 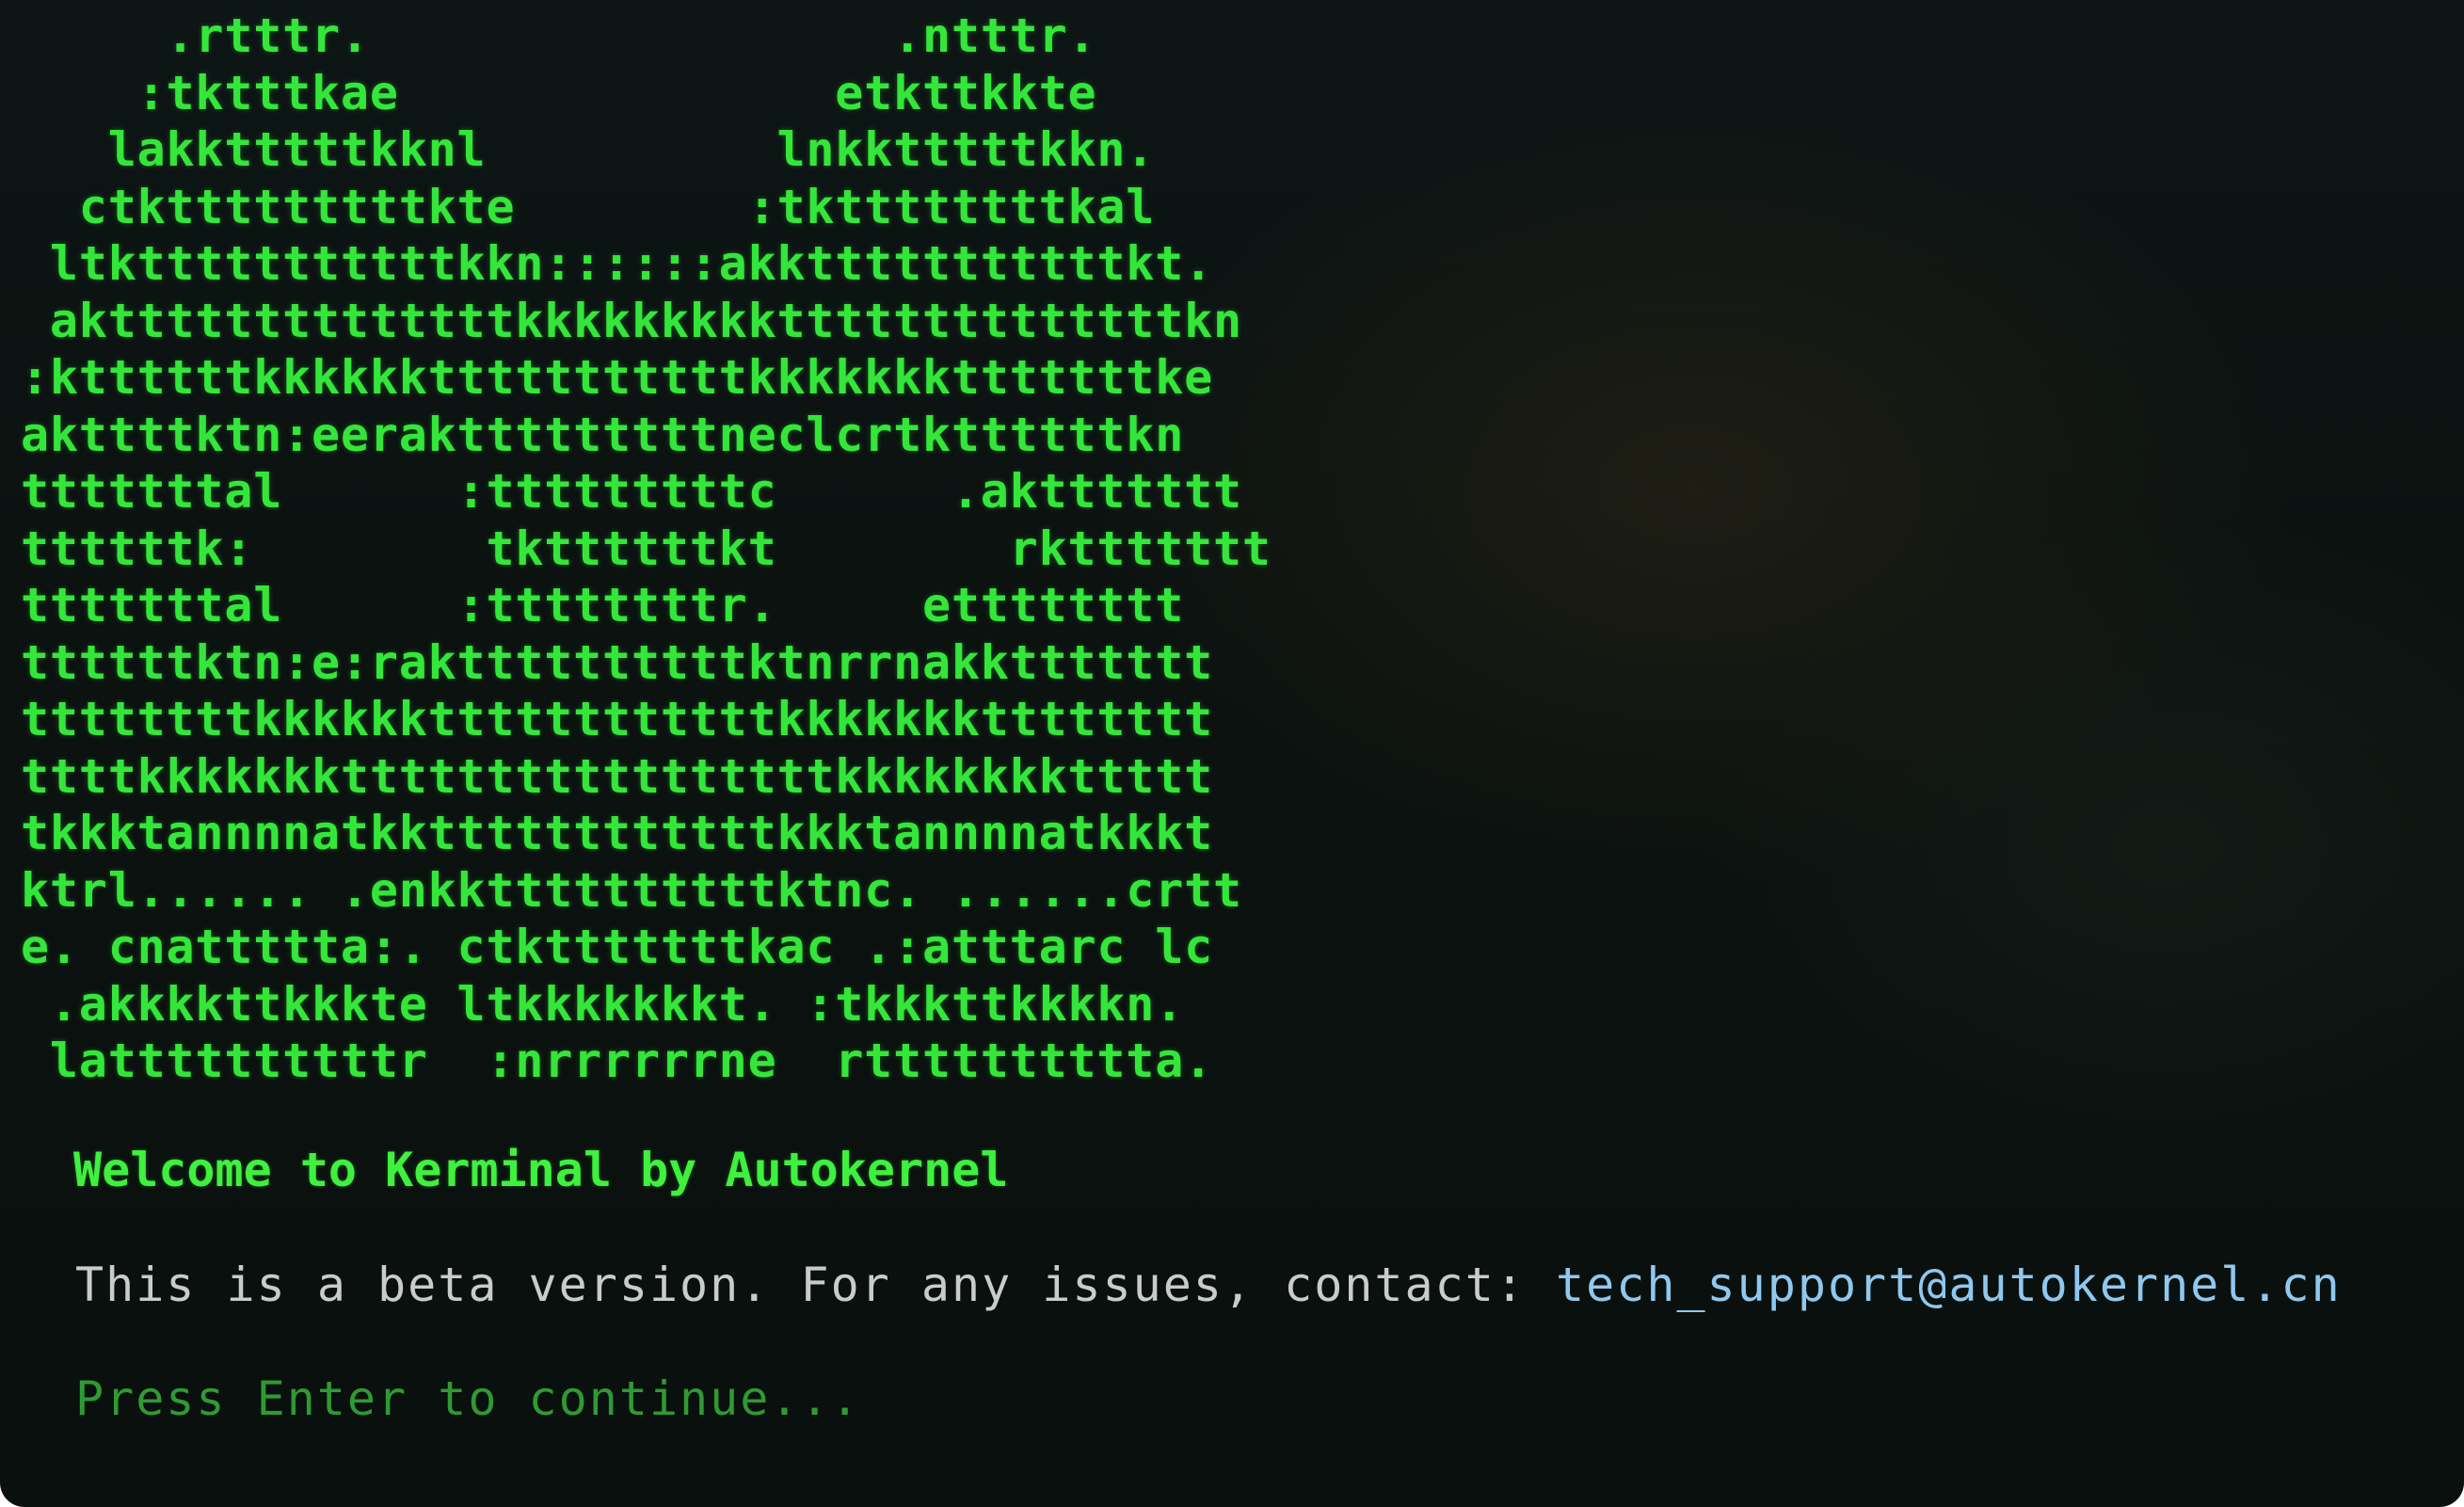 What do you see at coordinates (498, 1170) in the screenshot?
I see `welcome-brand: Kerminal` at bounding box center [498, 1170].